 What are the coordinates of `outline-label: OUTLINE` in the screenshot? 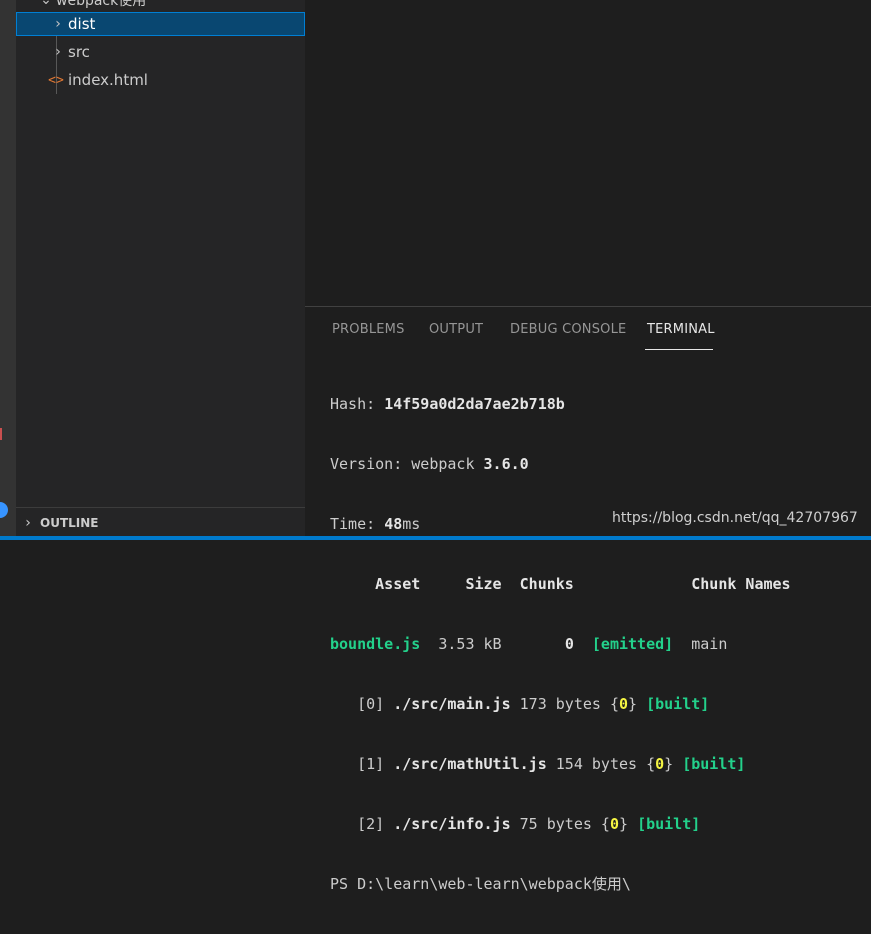 It's located at (69, 523).